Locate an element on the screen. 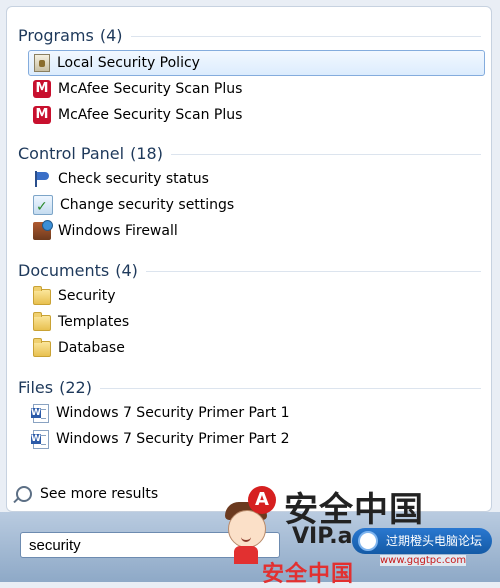 This screenshot has width=500, height=588. result-label: Check security status is located at coordinates (133, 179).